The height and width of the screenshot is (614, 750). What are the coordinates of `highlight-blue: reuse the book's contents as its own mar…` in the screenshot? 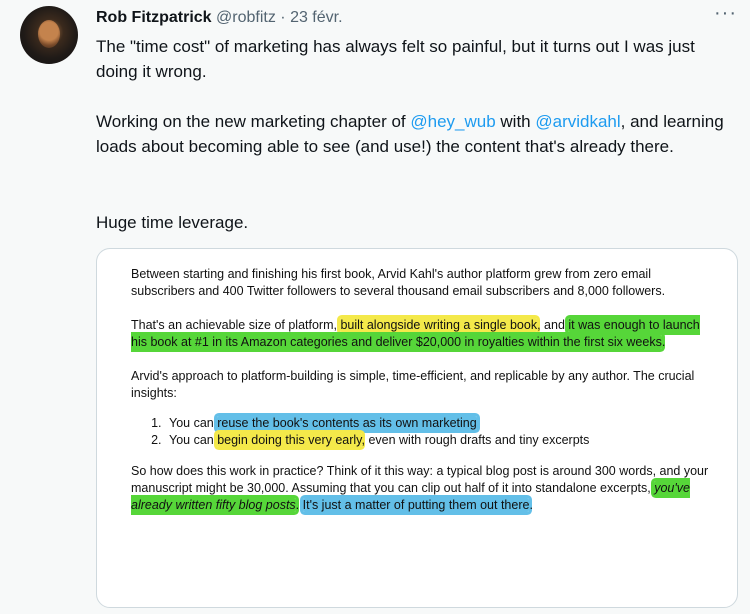 It's located at (347, 423).